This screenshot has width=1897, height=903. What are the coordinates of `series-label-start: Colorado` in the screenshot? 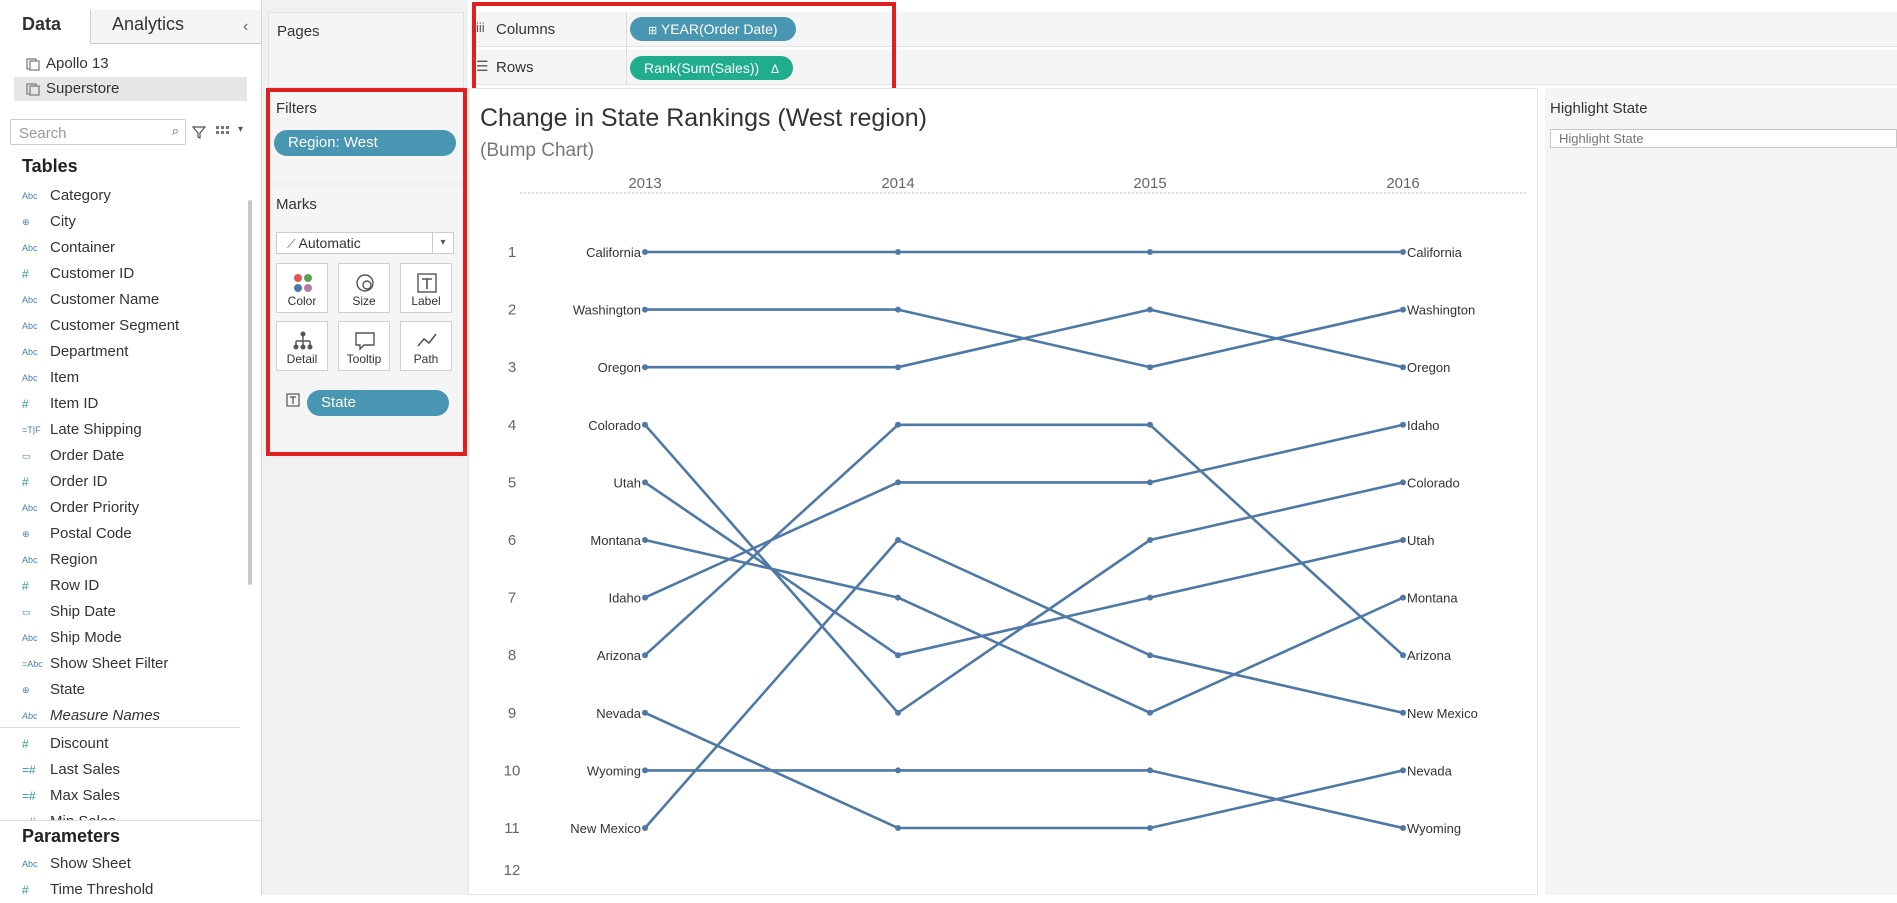 It's located at (614, 425).